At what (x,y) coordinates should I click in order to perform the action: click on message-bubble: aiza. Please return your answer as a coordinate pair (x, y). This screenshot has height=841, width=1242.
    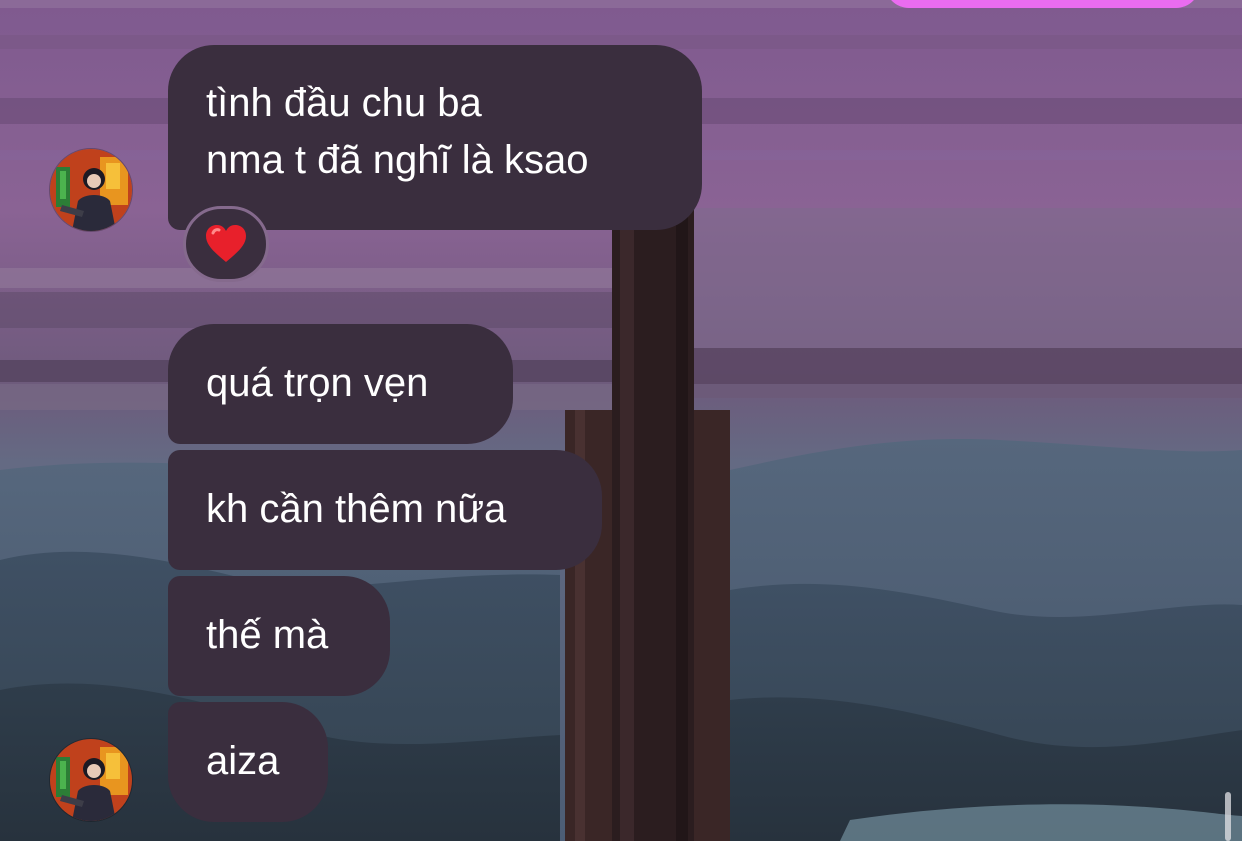
    Looking at the image, I should click on (248, 762).